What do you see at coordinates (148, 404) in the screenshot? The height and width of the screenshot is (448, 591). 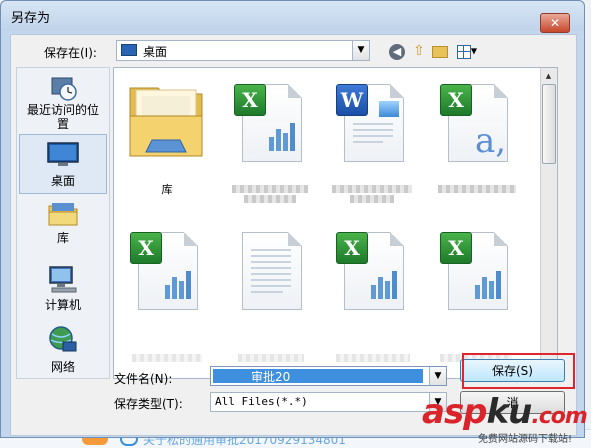 I see `filetype-label: 保存类型(T):` at bounding box center [148, 404].